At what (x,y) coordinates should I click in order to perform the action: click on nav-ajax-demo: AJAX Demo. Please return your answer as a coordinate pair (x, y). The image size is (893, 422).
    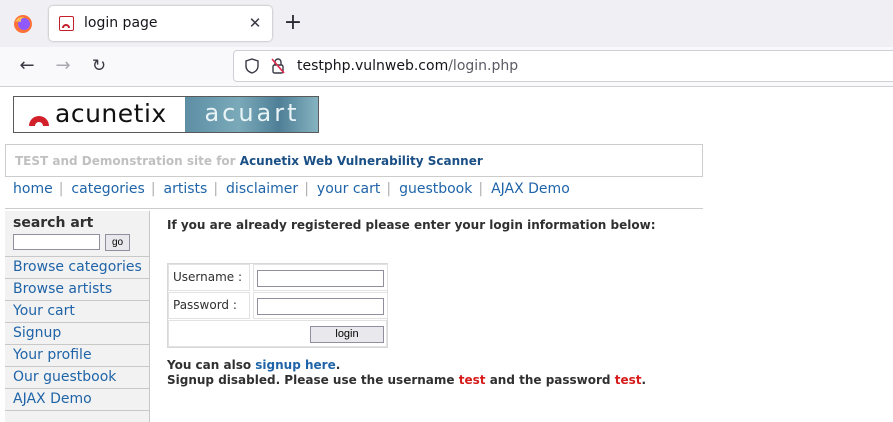
    Looking at the image, I should click on (530, 189).